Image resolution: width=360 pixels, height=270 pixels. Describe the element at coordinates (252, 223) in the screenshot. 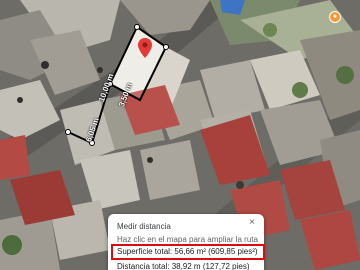

I see `close-icon: ×` at that location.